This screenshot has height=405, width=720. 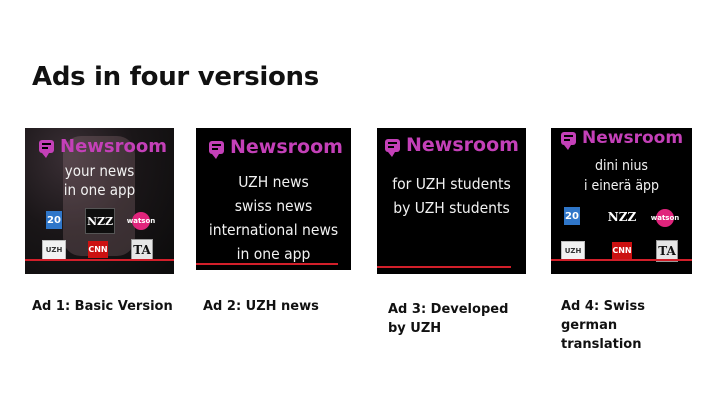 I want to click on ad-3-brand: Newsroom, so click(x=452, y=145).